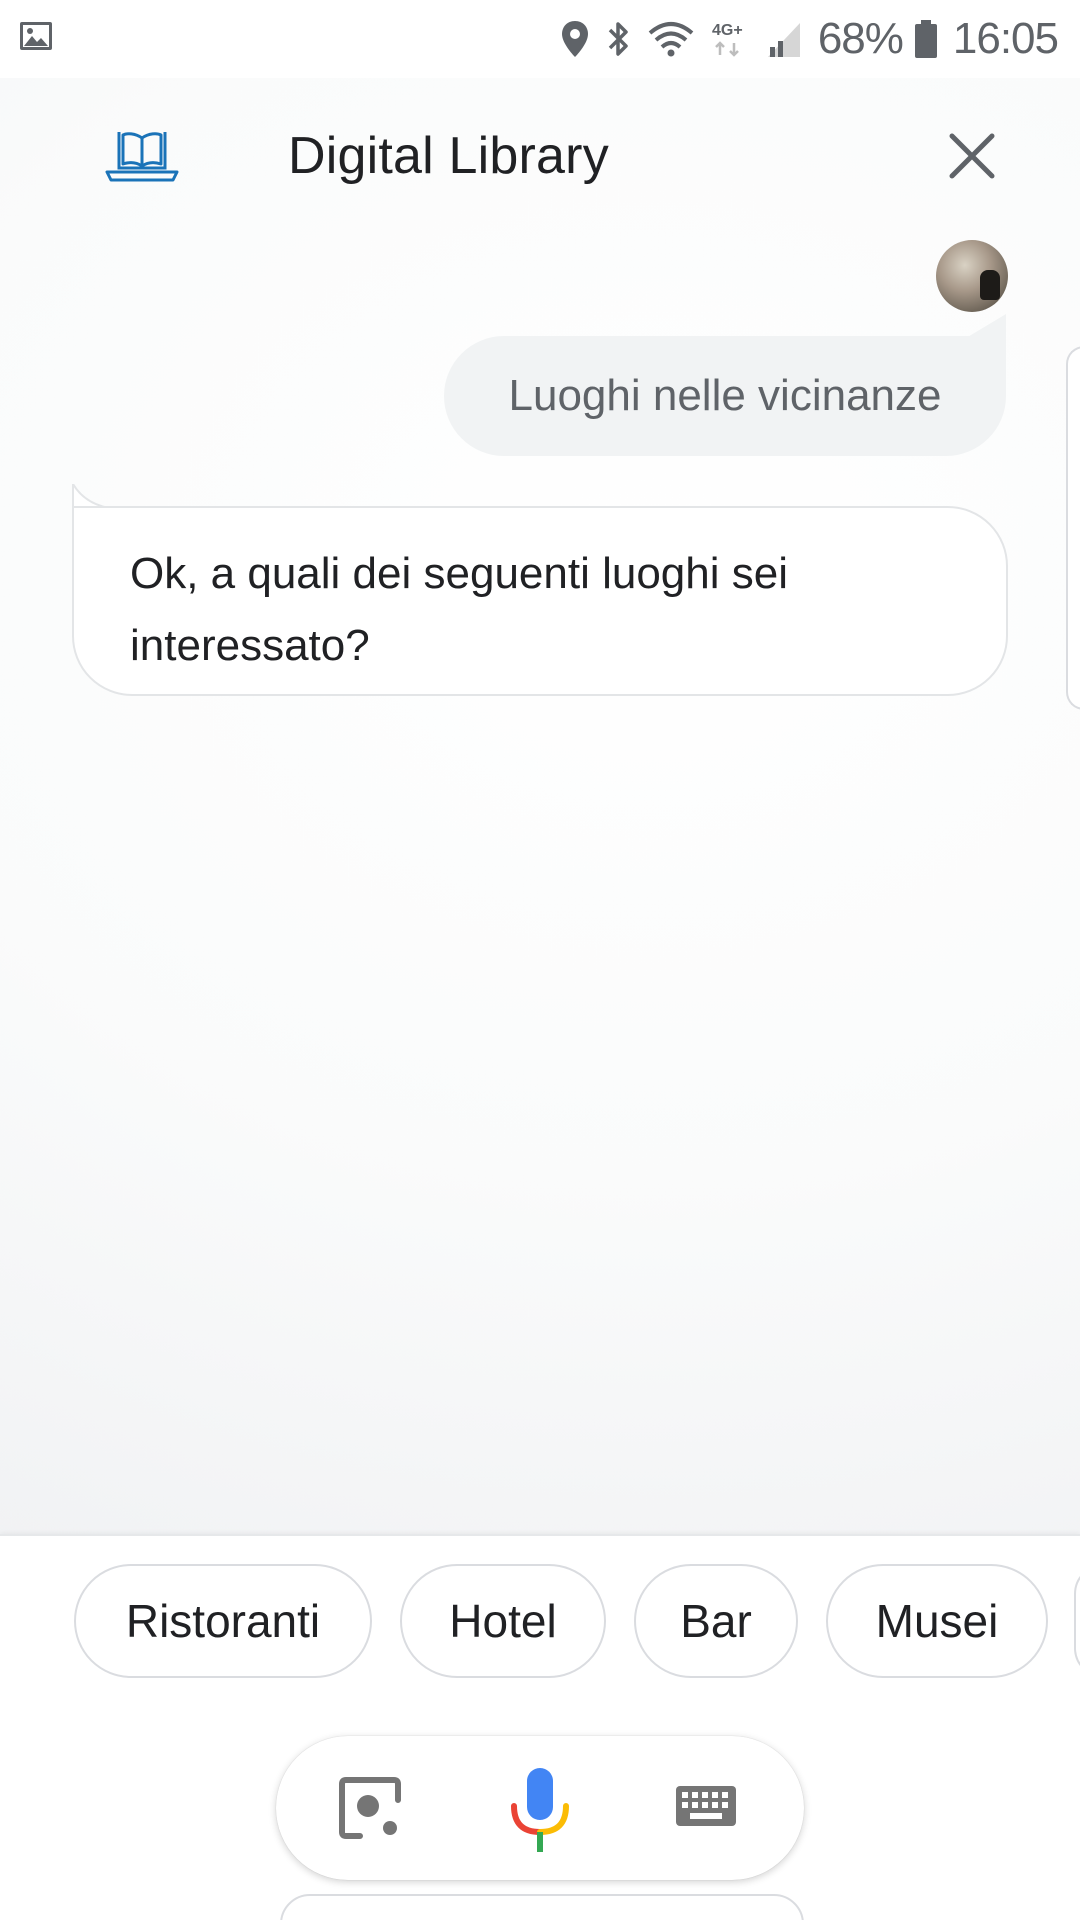  I want to click on microphone-icon, so click(540, 1810).